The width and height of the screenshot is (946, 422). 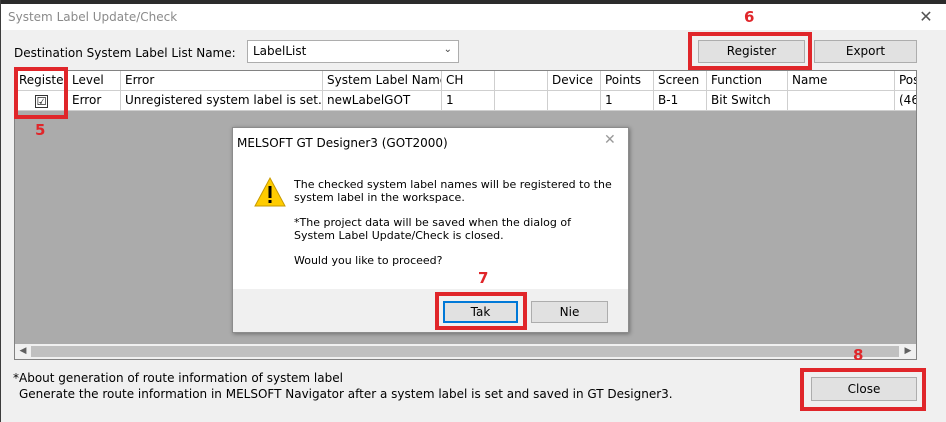 I want to click on horizontal-scrollbar: ◀ ▶, so click(x=465, y=351).